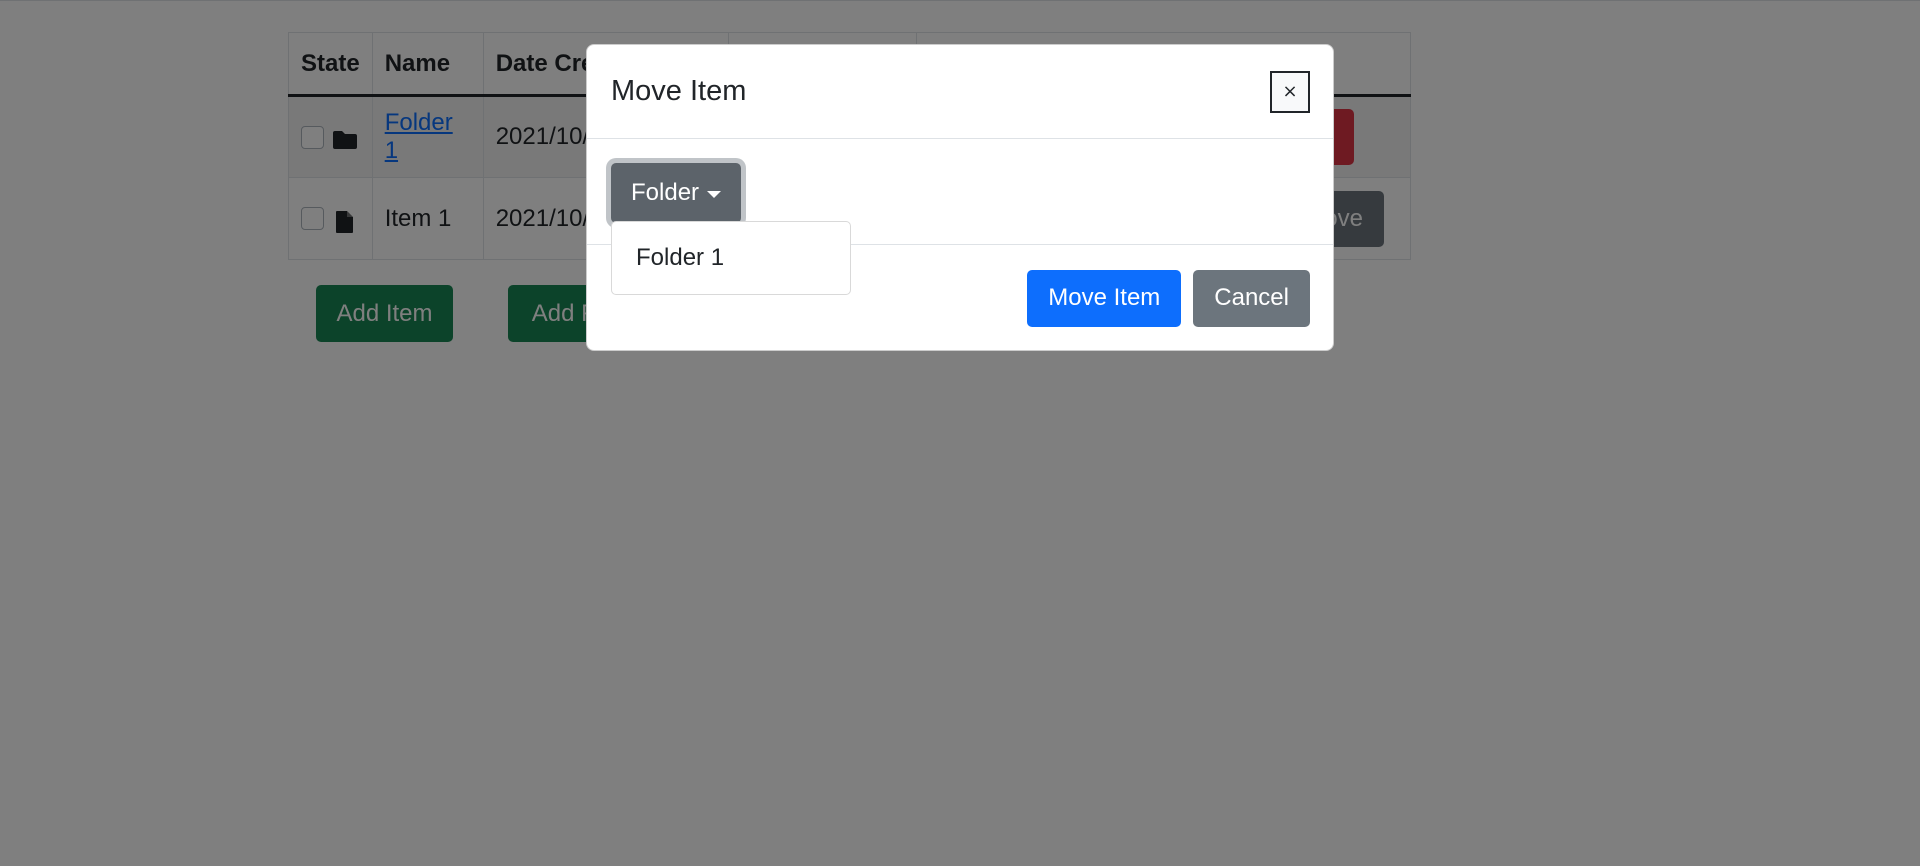 This screenshot has width=1920, height=866. What do you see at coordinates (960, 92) in the screenshot?
I see `modal-header: Move Item ×` at bounding box center [960, 92].